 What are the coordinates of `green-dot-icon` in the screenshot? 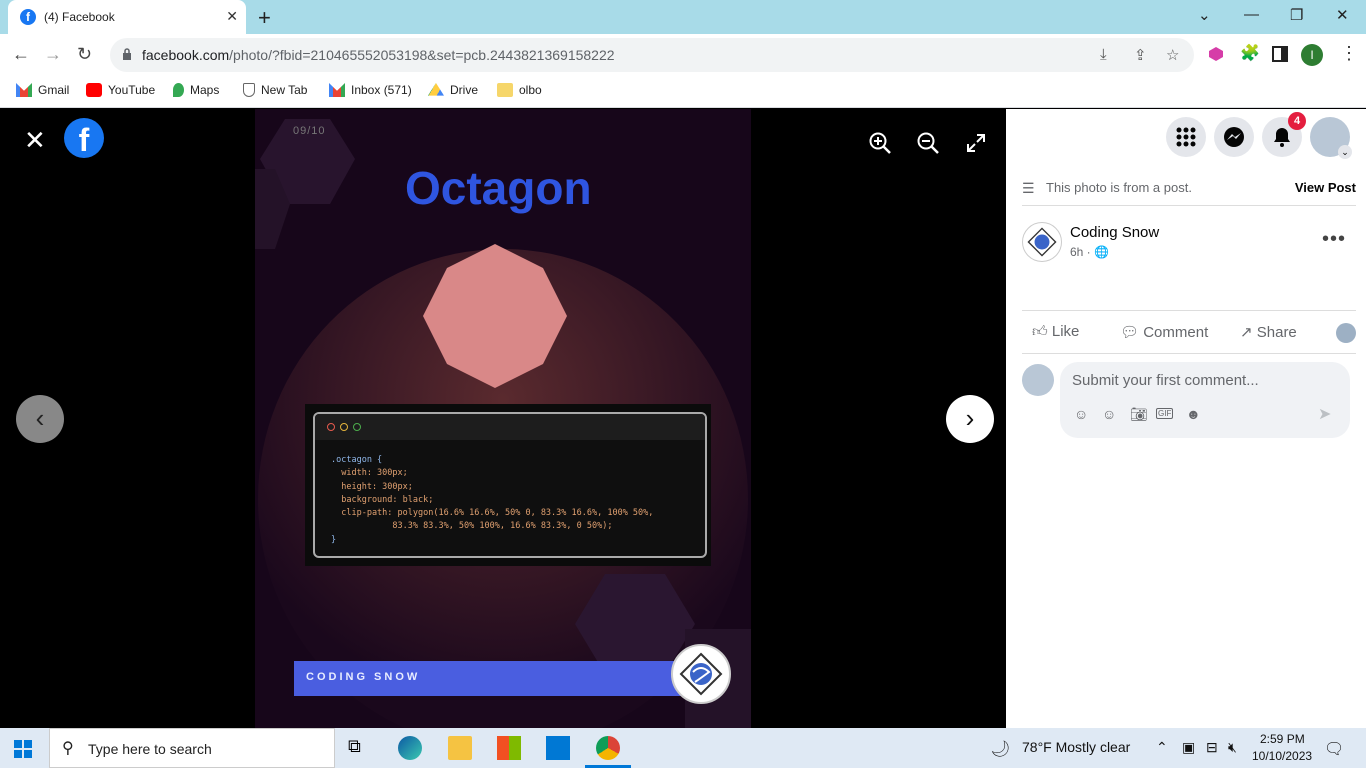 It's located at (357, 427).